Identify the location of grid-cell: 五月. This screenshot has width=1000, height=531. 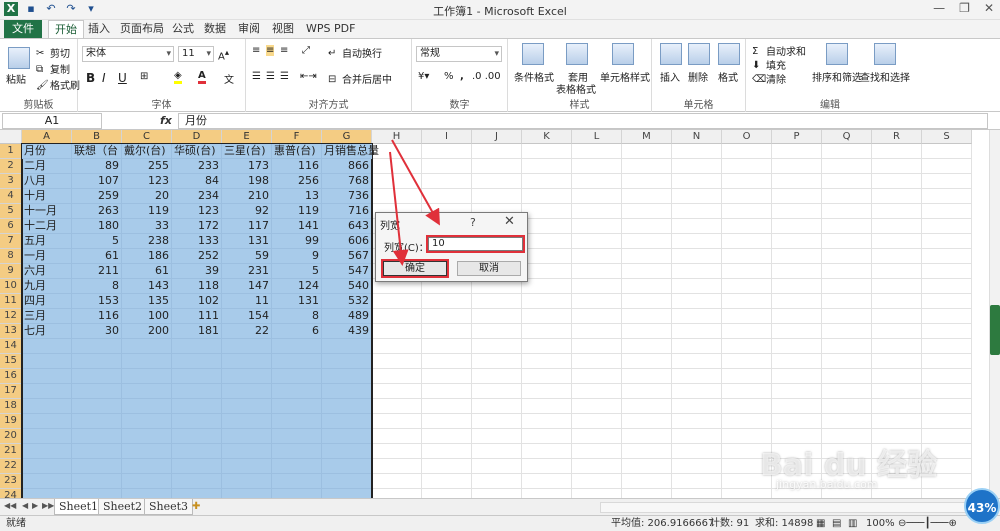
(47, 241).